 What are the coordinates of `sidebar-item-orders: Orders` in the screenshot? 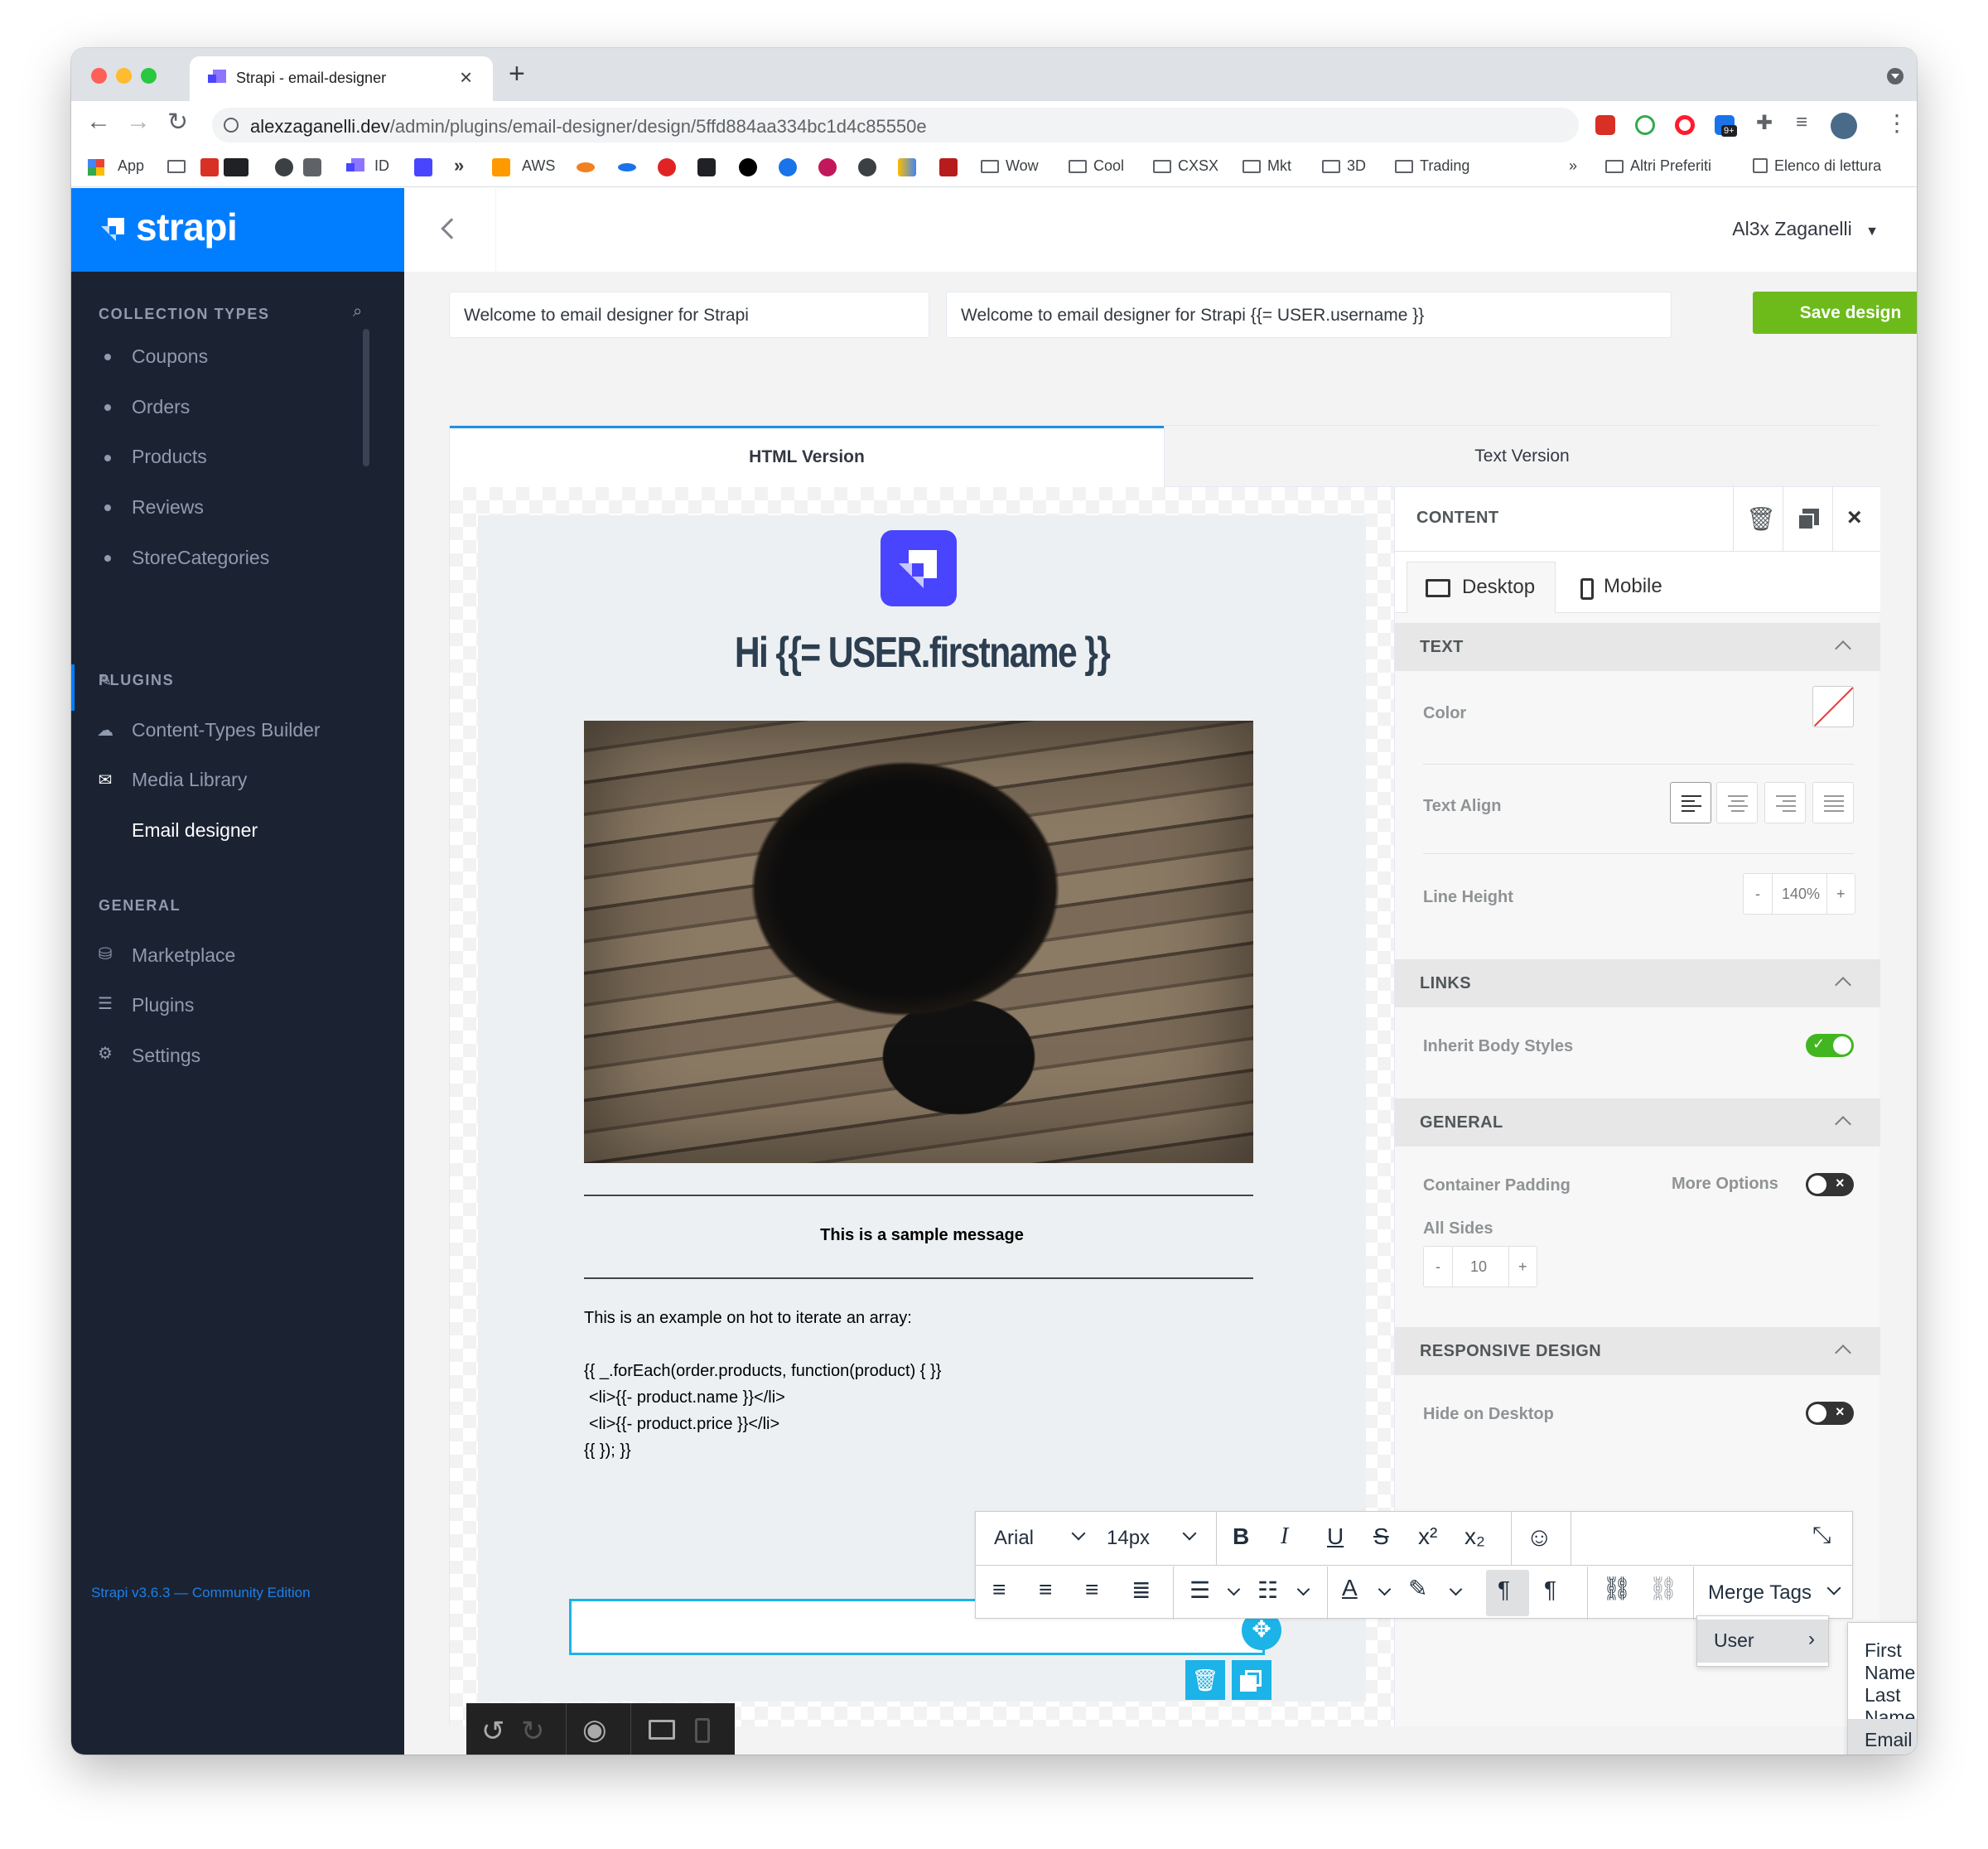 It's located at (161, 407).